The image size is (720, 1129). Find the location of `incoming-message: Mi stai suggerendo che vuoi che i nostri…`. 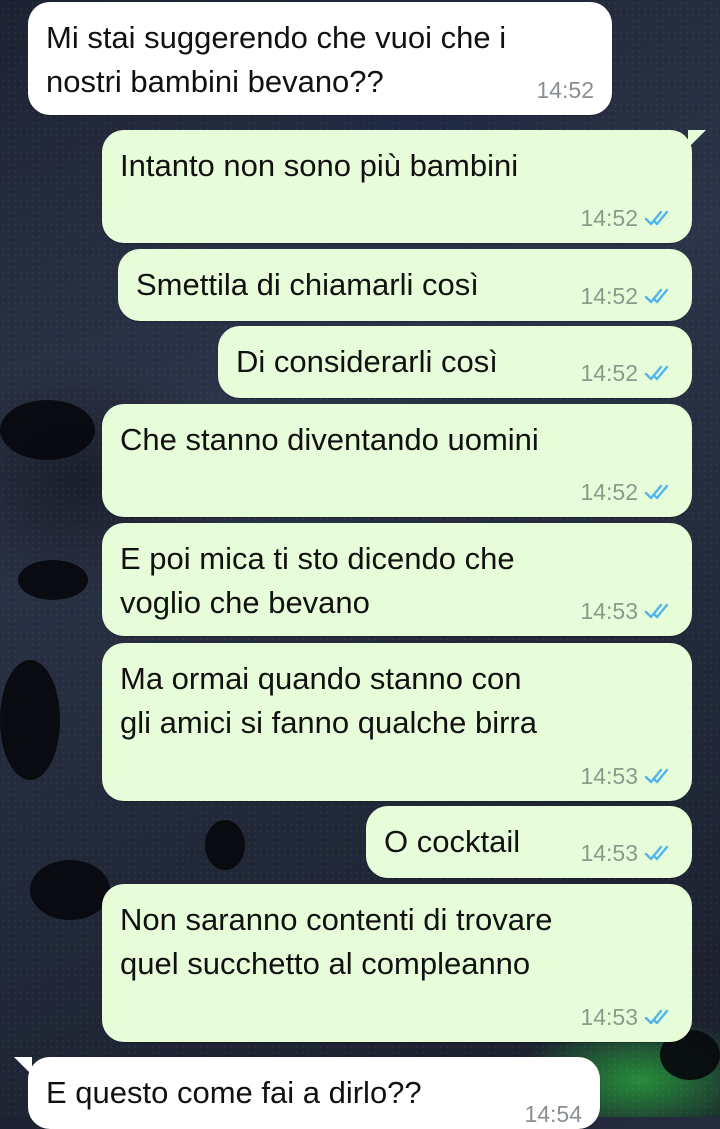

incoming-message: Mi stai suggerendo che vuoi che i nostri… is located at coordinates (320, 58).